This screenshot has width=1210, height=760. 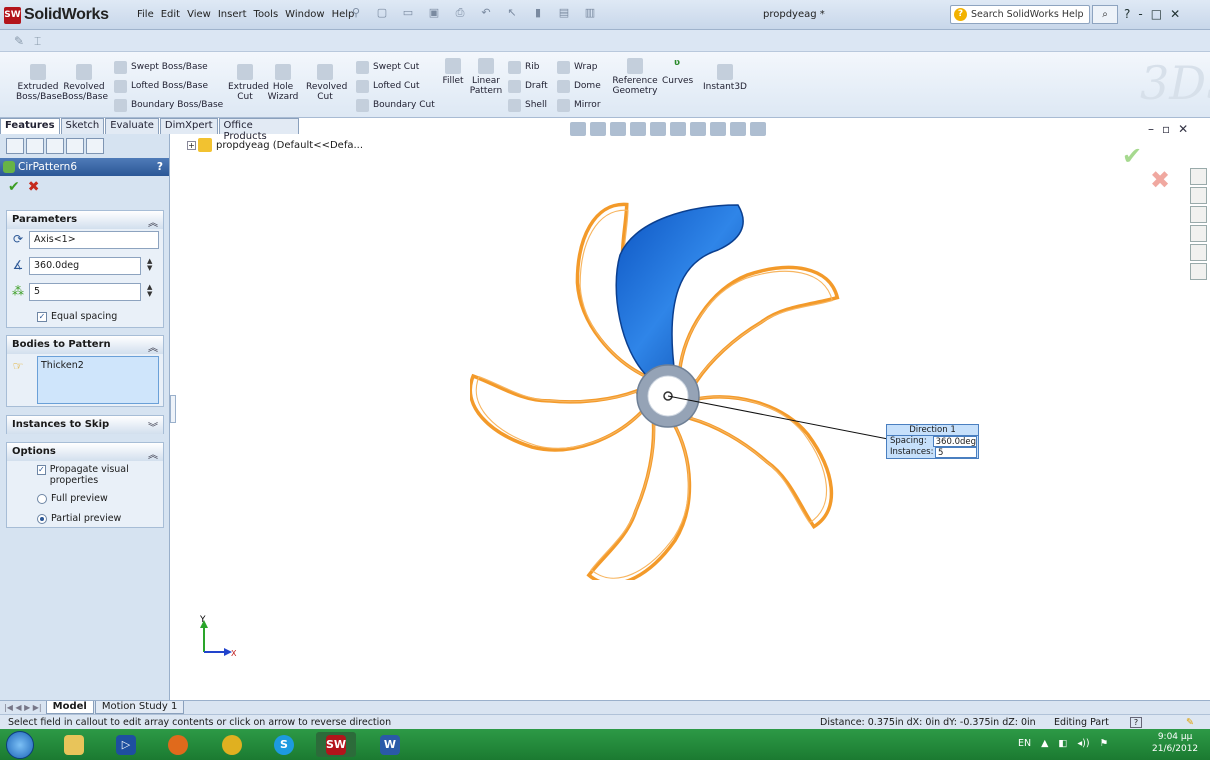 I want to click on swept-boss-button: Swept Boss/Base, so click(x=161, y=67).